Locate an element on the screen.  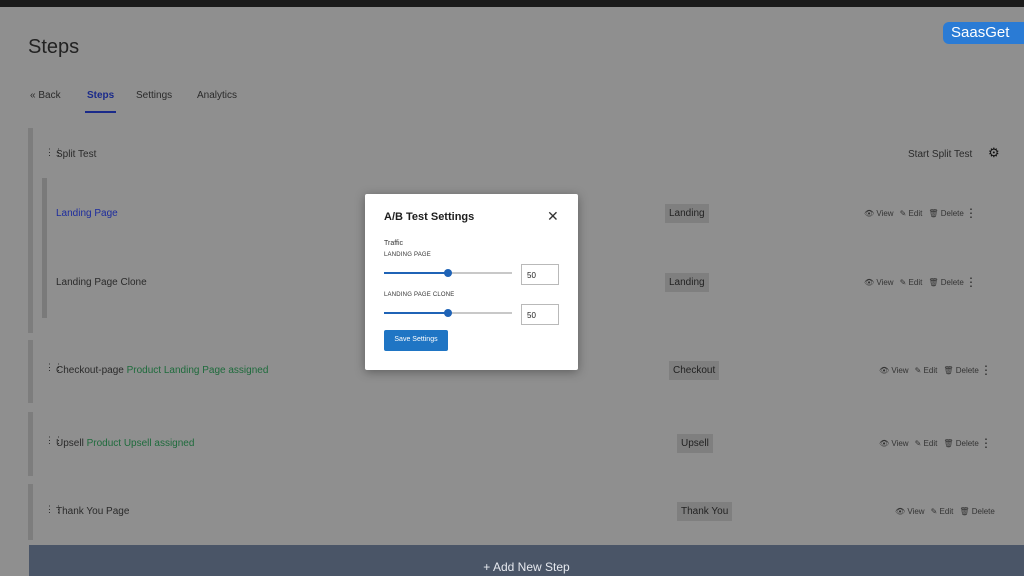
add-new-step-button: + Add New Step is located at coordinates (526, 560).